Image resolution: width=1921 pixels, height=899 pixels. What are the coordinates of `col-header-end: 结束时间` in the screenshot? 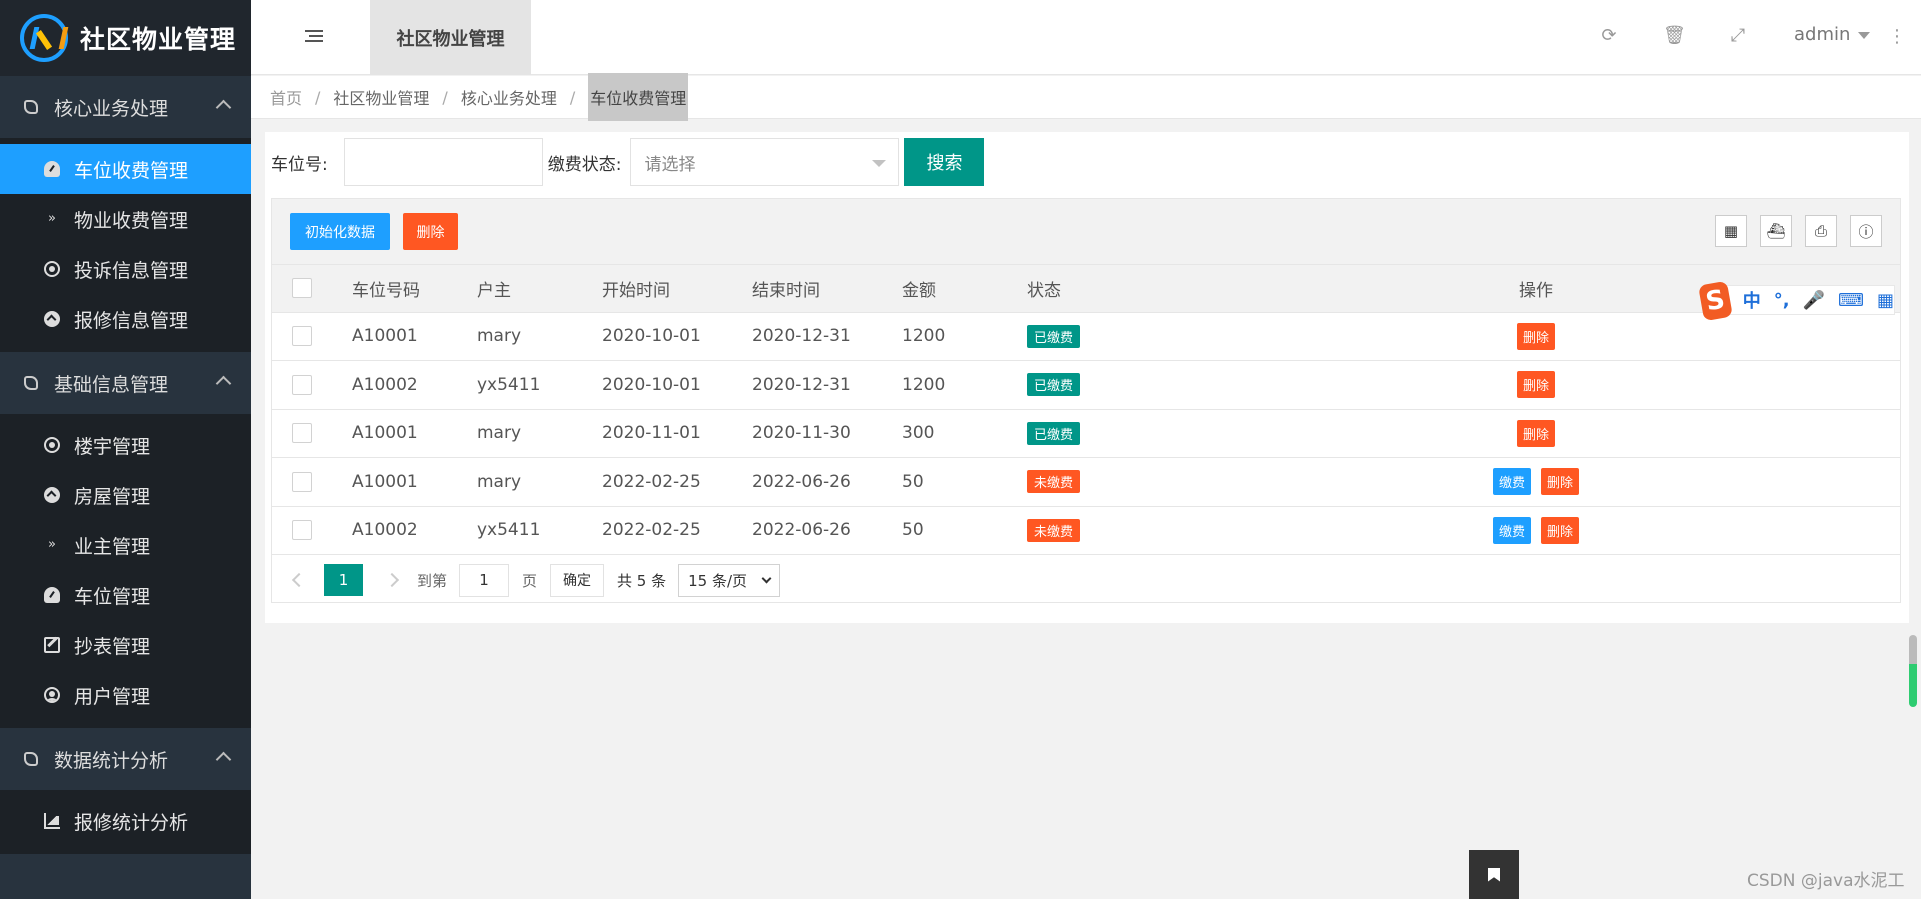 It's located at (827, 289).